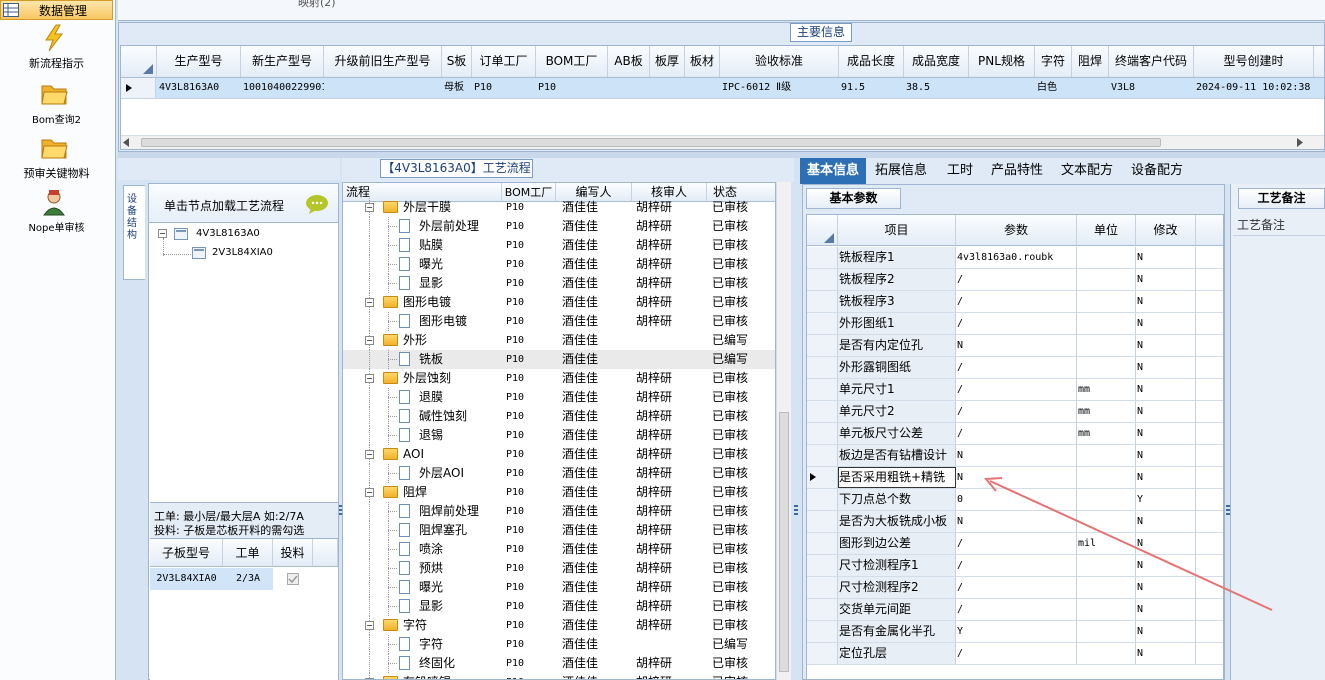  What do you see at coordinates (833, 171) in the screenshot?
I see `tab-basic-info: 基本信息` at bounding box center [833, 171].